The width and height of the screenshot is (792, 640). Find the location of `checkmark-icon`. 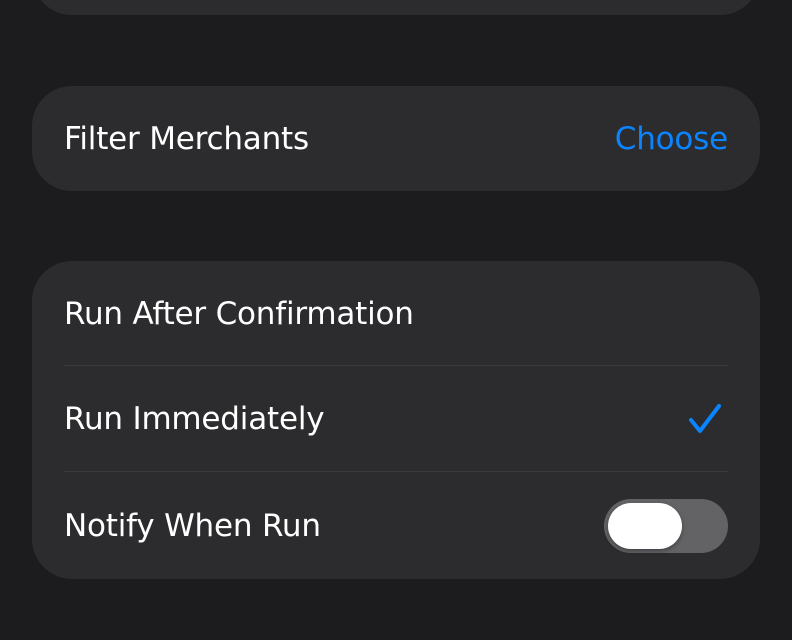

checkmark-icon is located at coordinates (705, 419).